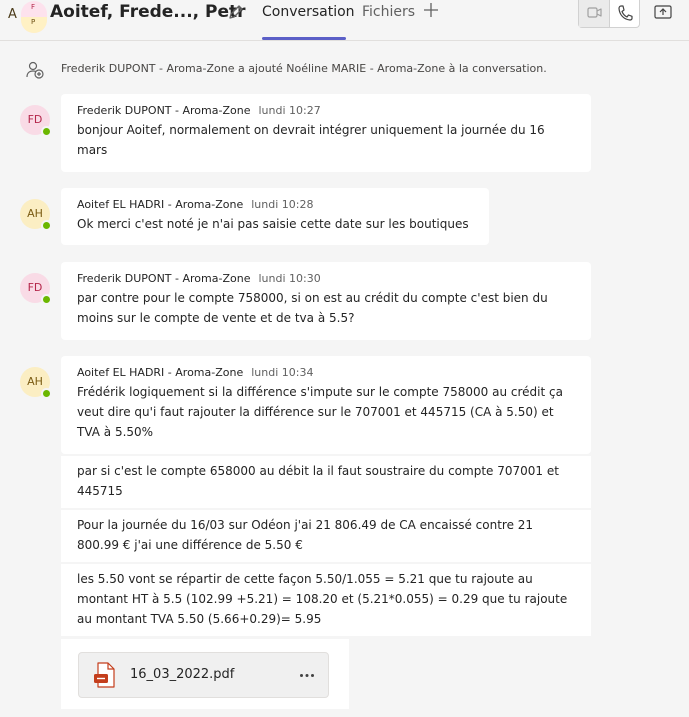  What do you see at coordinates (236, 12) in the screenshot?
I see `edit-pencil-icon` at bounding box center [236, 12].